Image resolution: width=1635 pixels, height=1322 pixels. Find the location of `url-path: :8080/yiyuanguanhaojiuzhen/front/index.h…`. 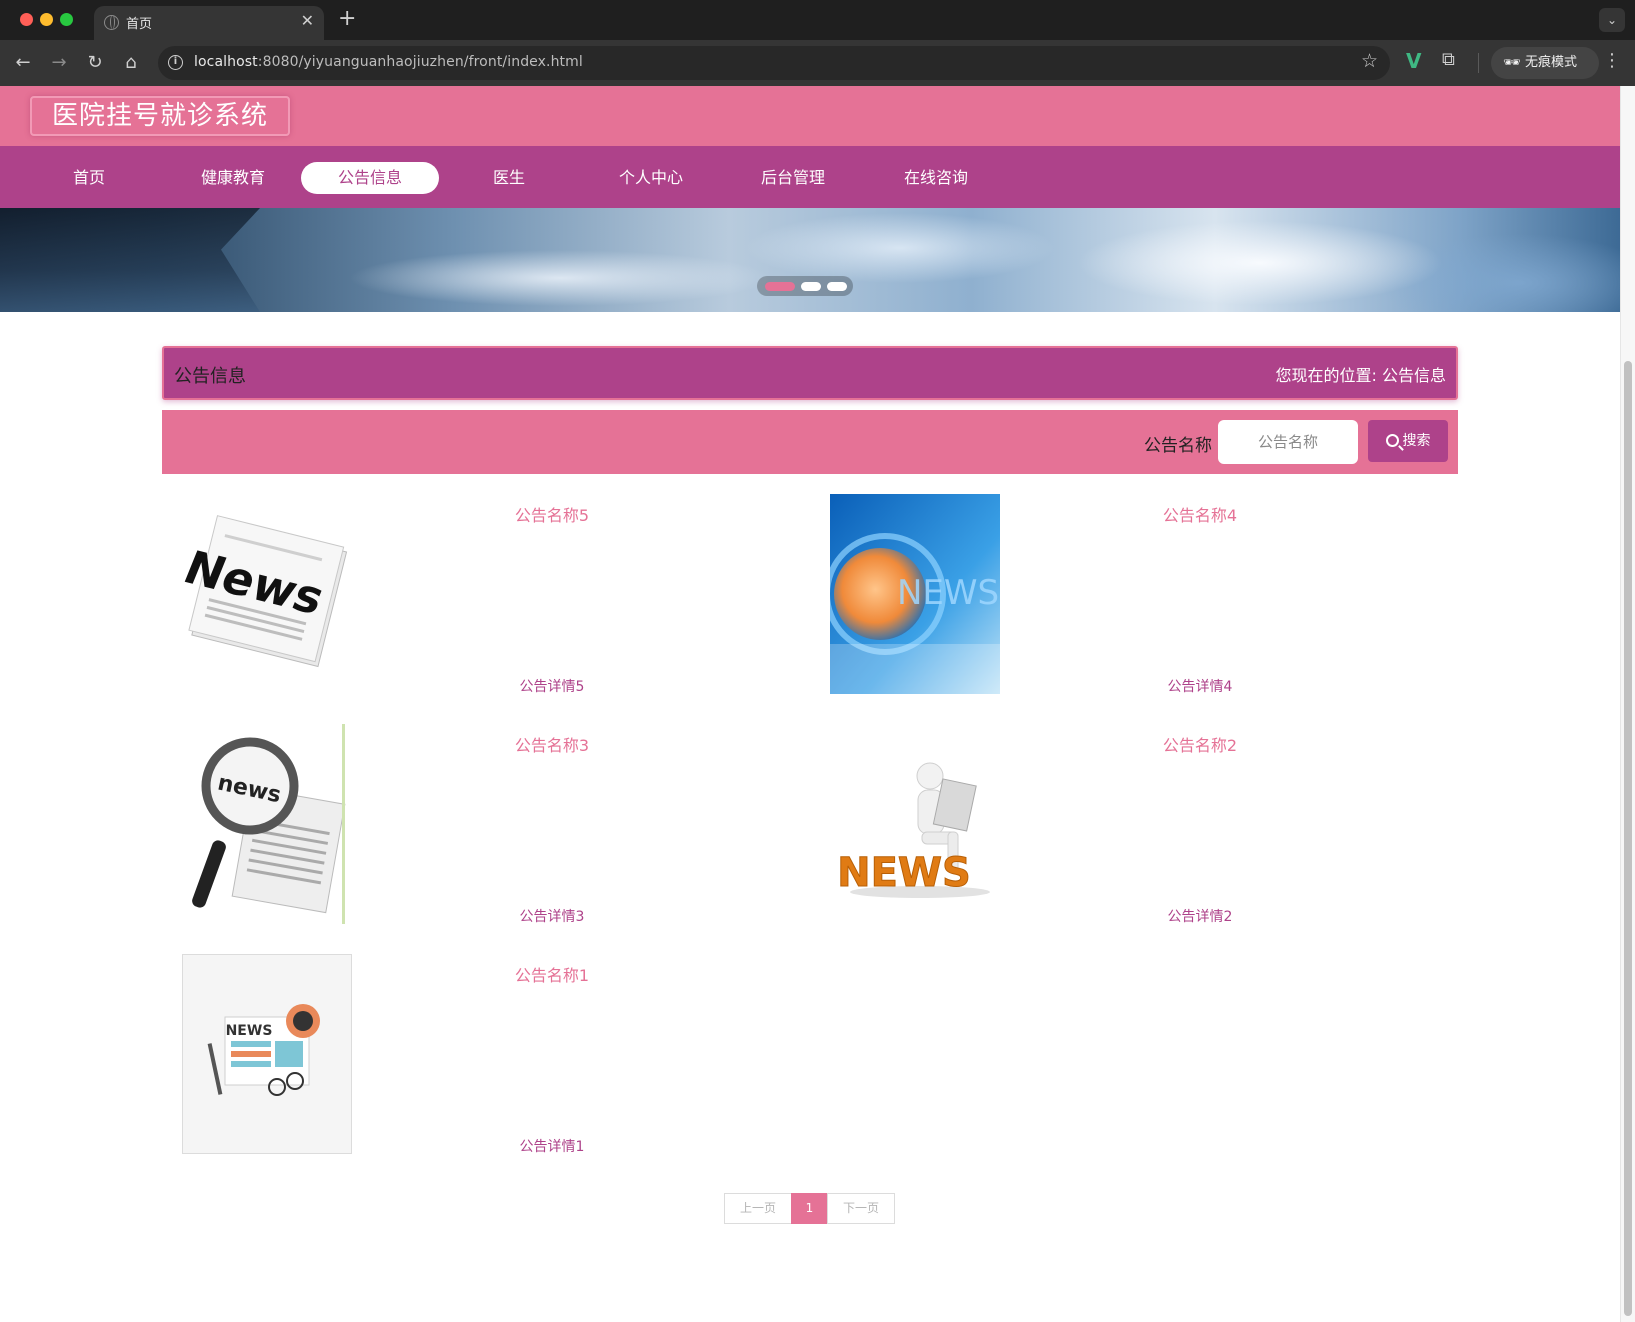

url-path: :8080/yiyuanguanhaojiuzhen/front/index.h… is located at coordinates (420, 62).